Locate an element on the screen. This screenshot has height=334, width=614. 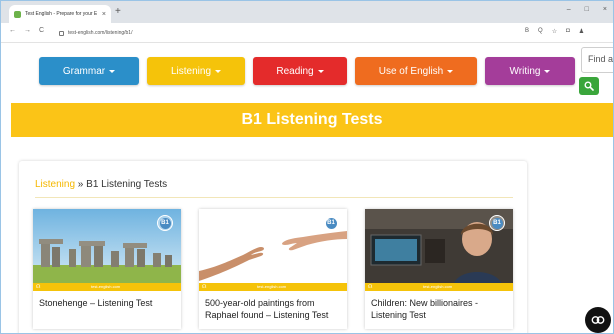
card-title: Stonehenge – Listening Test is located at coordinates (108, 303).